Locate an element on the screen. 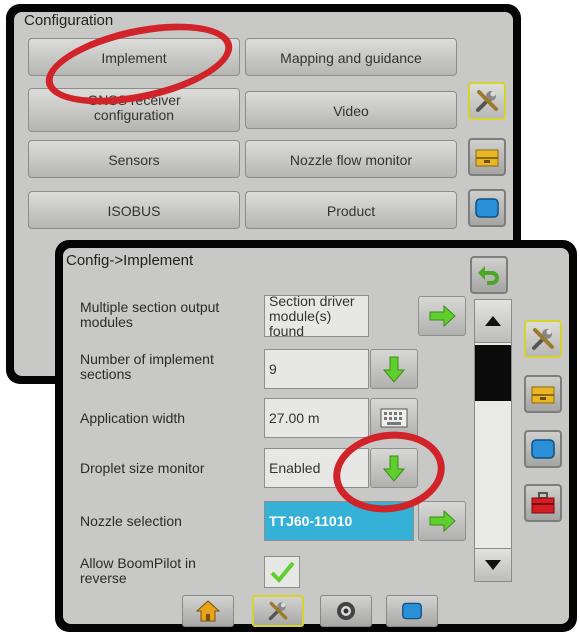 This screenshot has height=634, width=579. side-tab-tools is located at coordinates (487, 101).